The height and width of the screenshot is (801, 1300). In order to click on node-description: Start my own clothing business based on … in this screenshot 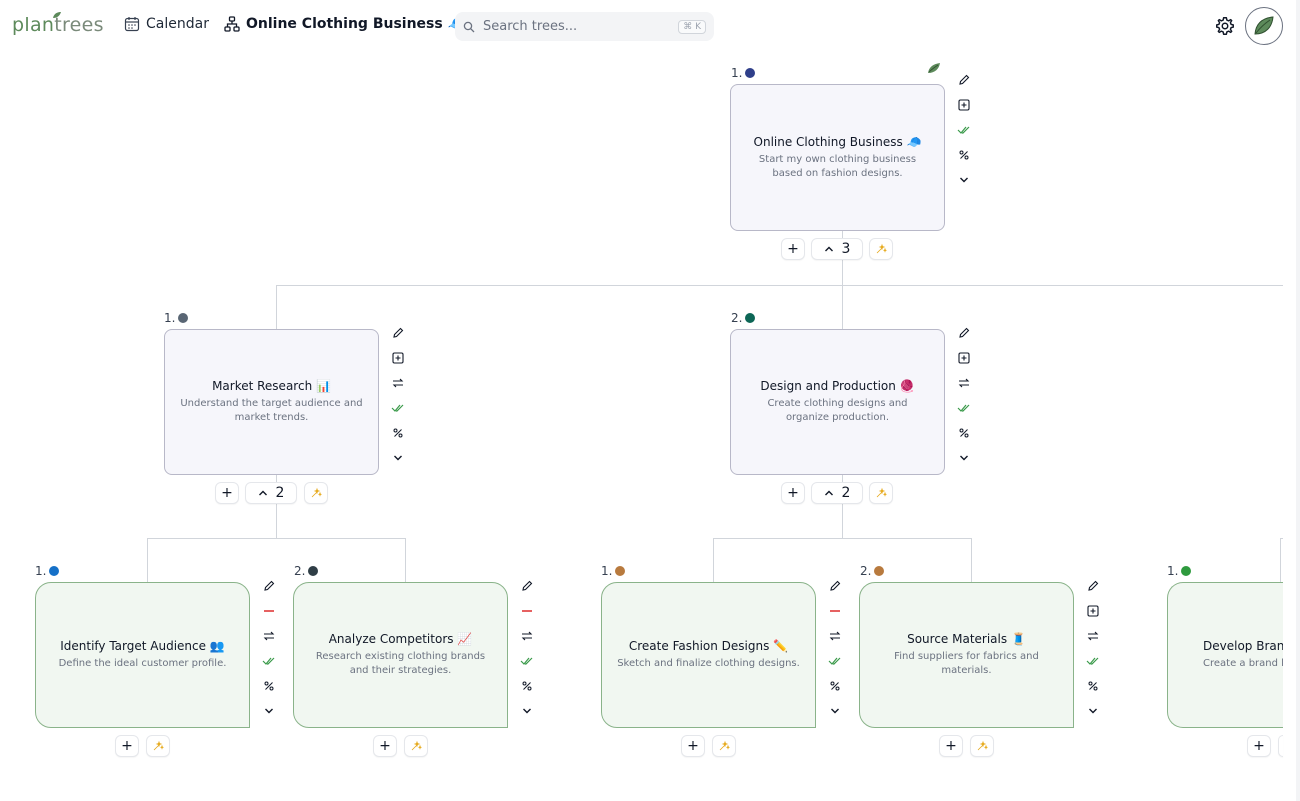, I will do `click(837, 166)`.